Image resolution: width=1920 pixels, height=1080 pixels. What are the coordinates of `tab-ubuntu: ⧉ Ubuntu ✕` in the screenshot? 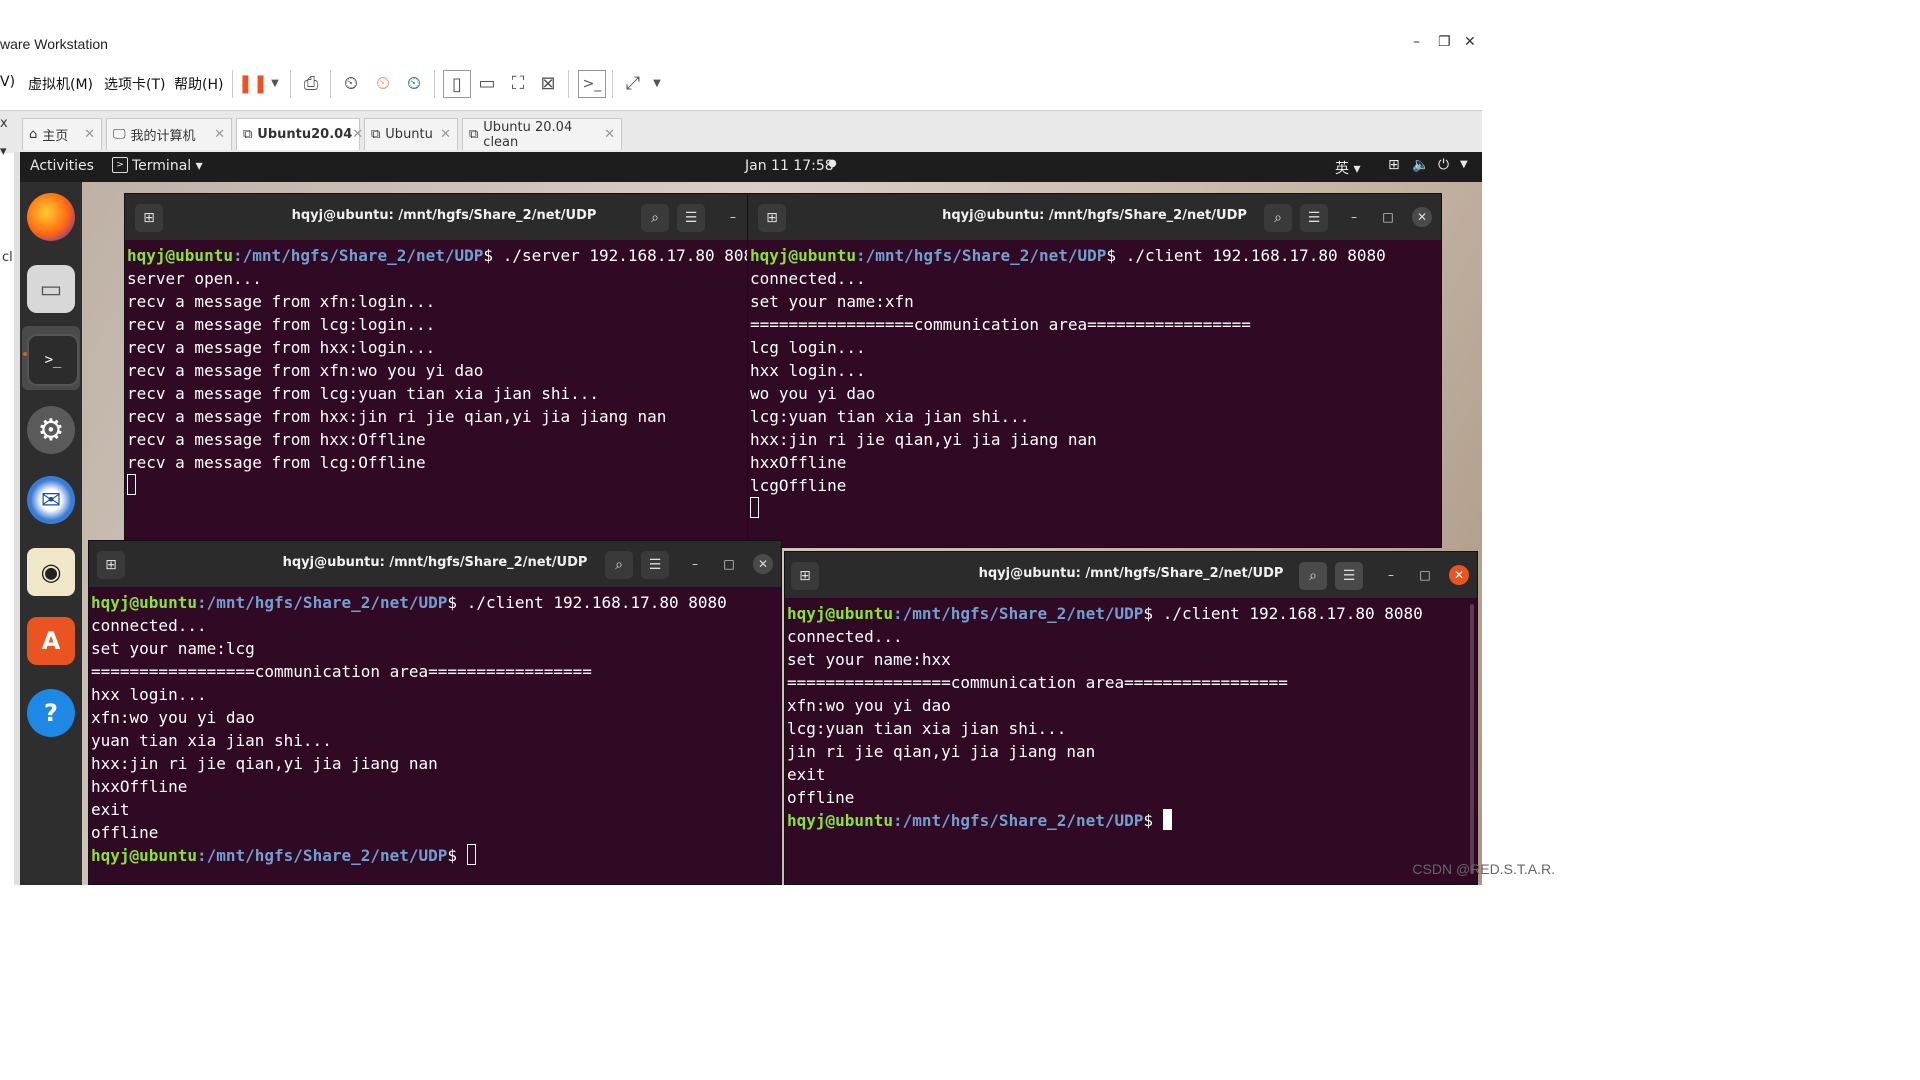 It's located at (411, 134).